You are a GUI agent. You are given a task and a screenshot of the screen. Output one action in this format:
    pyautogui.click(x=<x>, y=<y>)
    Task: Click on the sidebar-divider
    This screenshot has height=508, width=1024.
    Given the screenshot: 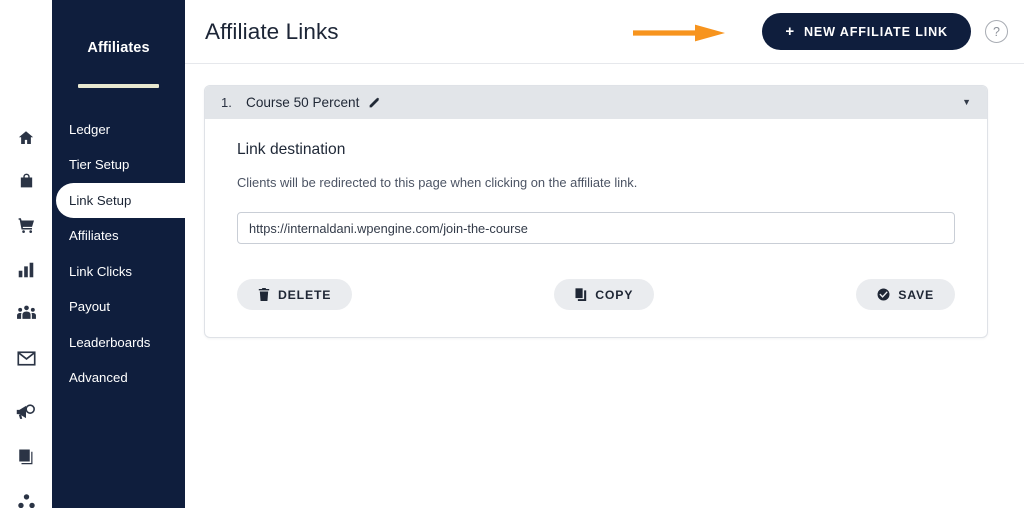 What is the action you would take?
    pyautogui.click(x=118, y=86)
    